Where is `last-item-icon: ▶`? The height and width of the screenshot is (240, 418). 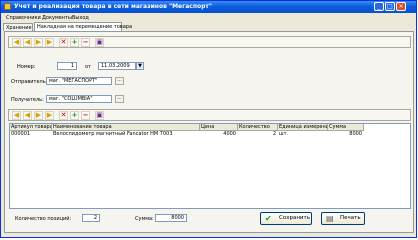
last-item-icon: ▶ is located at coordinates (49, 115).